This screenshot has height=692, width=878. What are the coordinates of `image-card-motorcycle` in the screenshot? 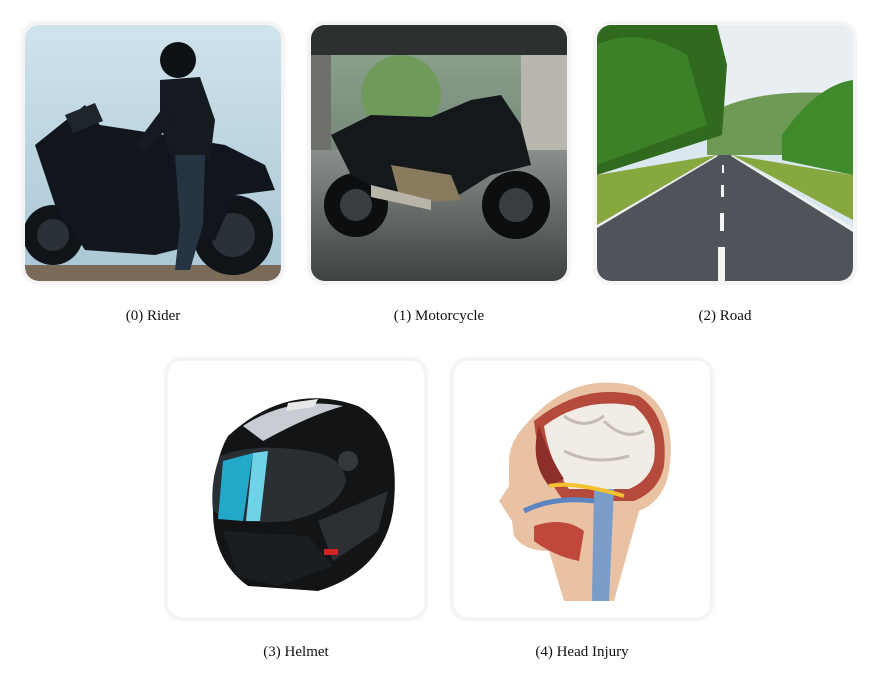 It's located at (439, 153).